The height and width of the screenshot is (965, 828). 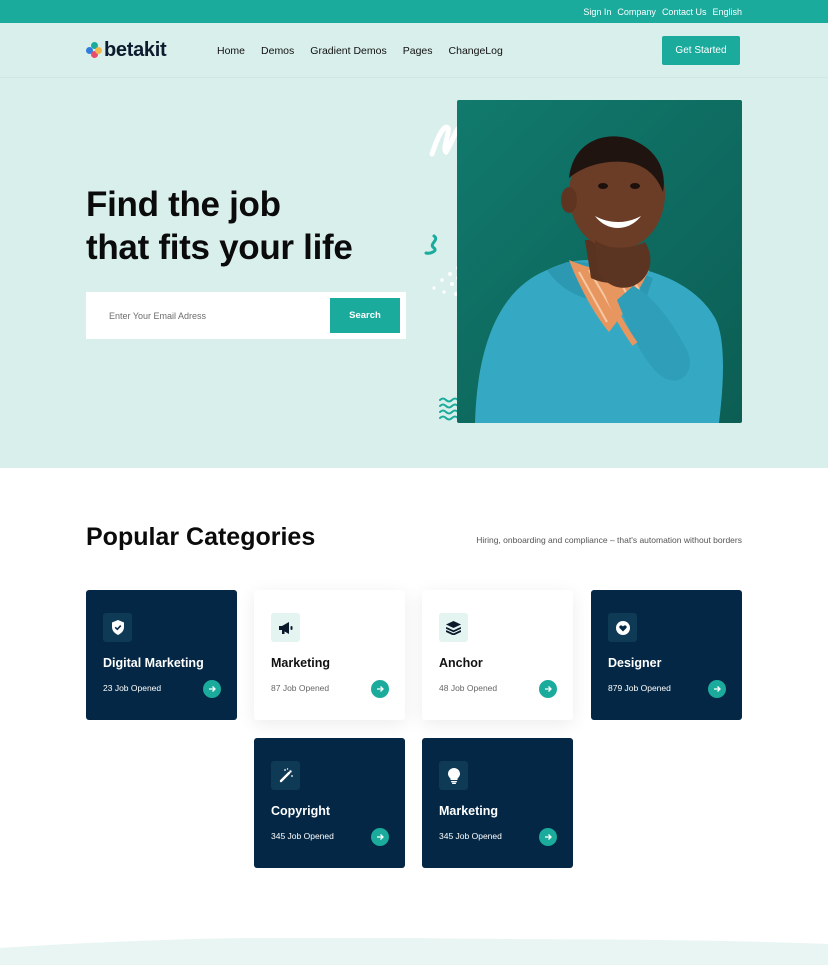 What do you see at coordinates (622, 627) in the screenshot?
I see `heart-icon` at bounding box center [622, 627].